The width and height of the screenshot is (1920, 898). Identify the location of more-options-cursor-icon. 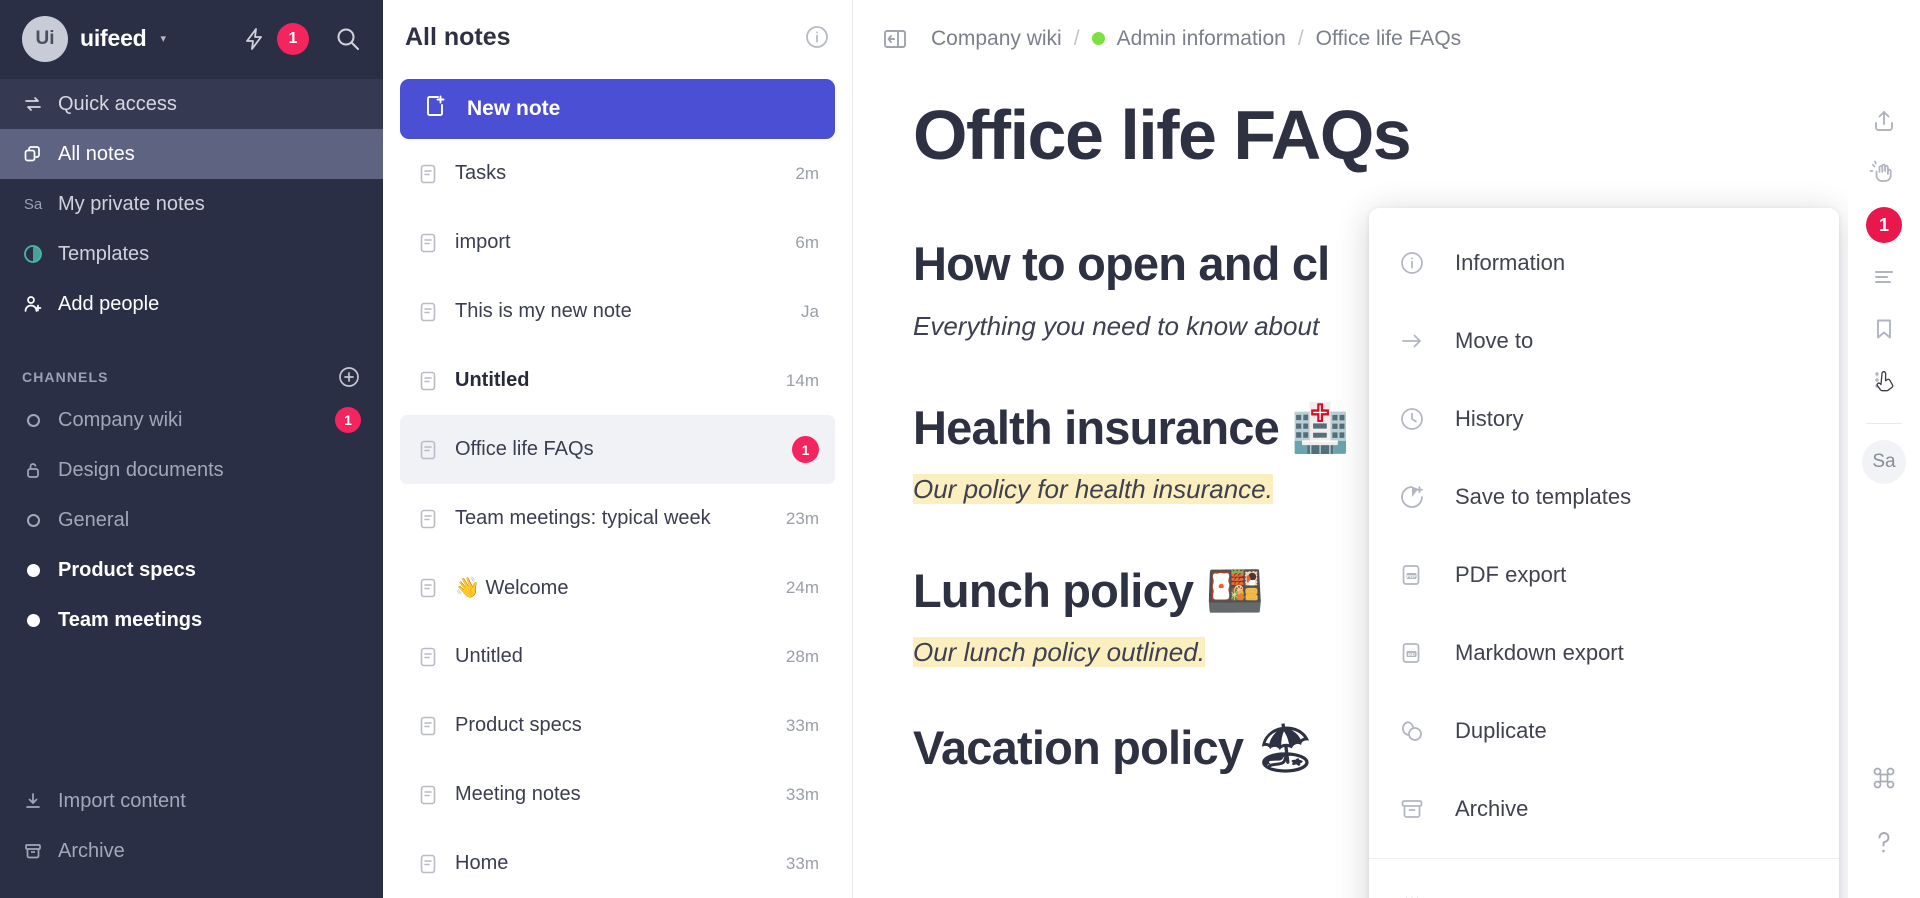
(1884, 381).